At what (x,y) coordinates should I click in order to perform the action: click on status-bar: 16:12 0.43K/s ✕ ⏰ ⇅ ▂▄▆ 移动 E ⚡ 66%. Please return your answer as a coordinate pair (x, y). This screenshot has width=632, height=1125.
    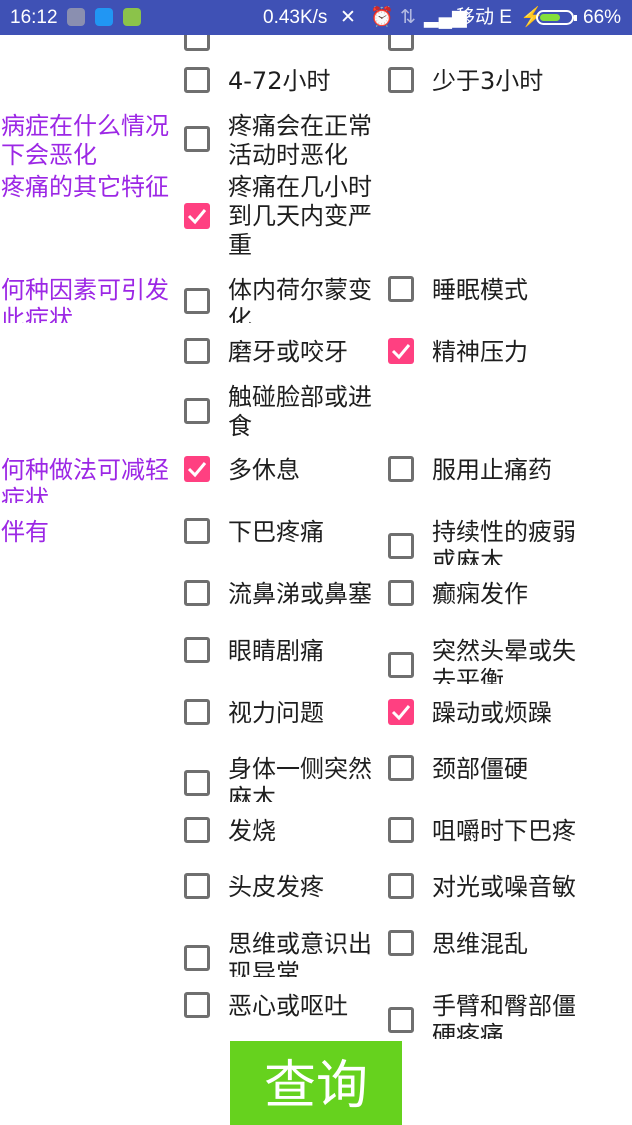
    Looking at the image, I should click on (316, 17).